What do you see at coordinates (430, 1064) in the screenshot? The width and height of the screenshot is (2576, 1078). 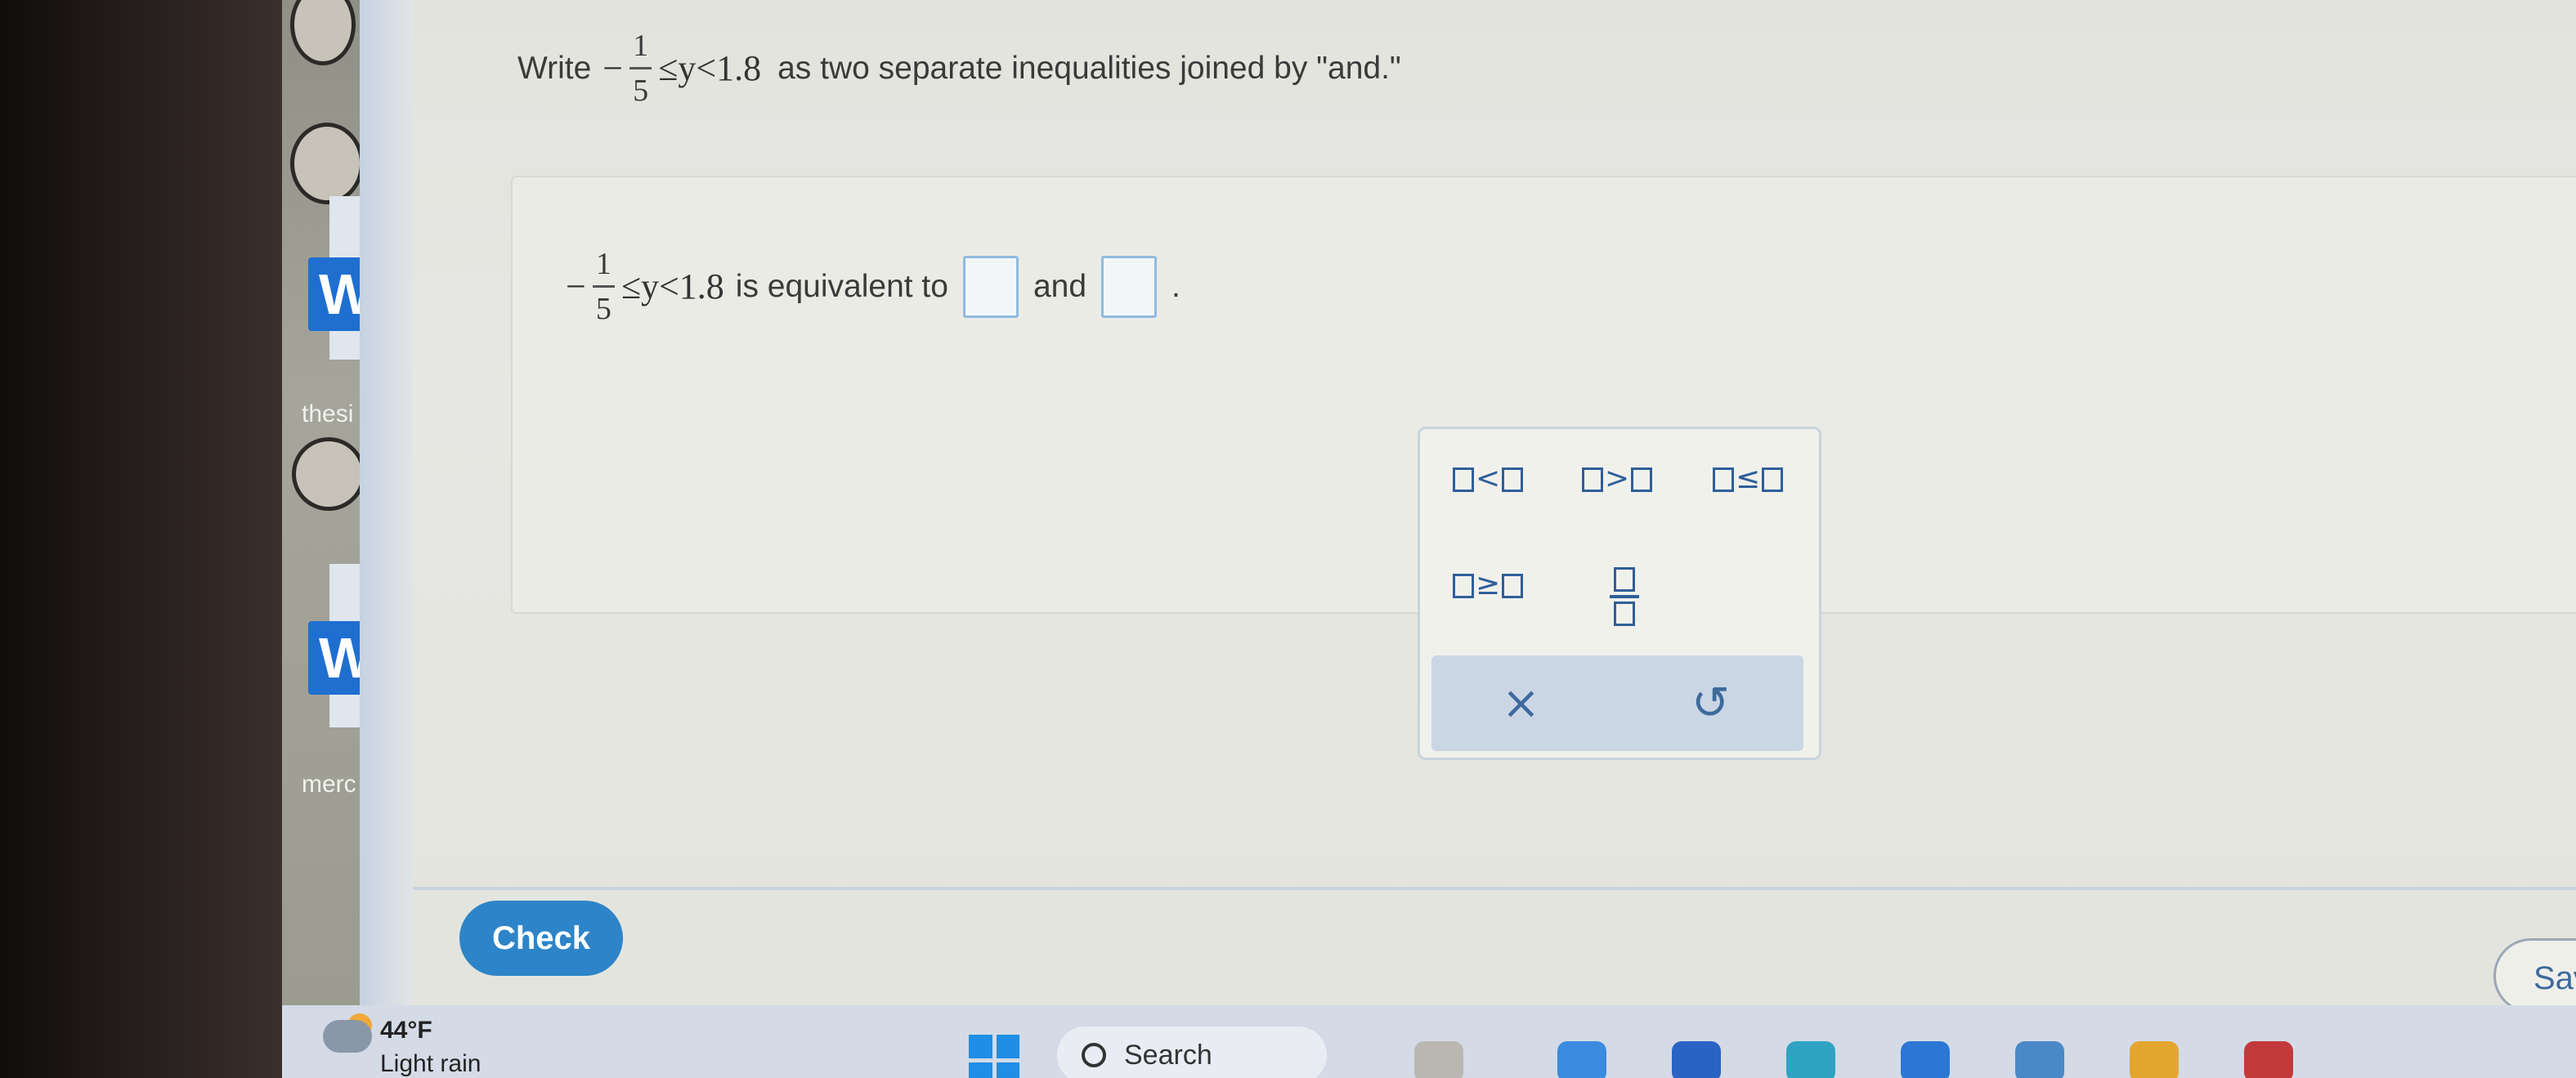 I see `weather-condition: Light rain` at bounding box center [430, 1064].